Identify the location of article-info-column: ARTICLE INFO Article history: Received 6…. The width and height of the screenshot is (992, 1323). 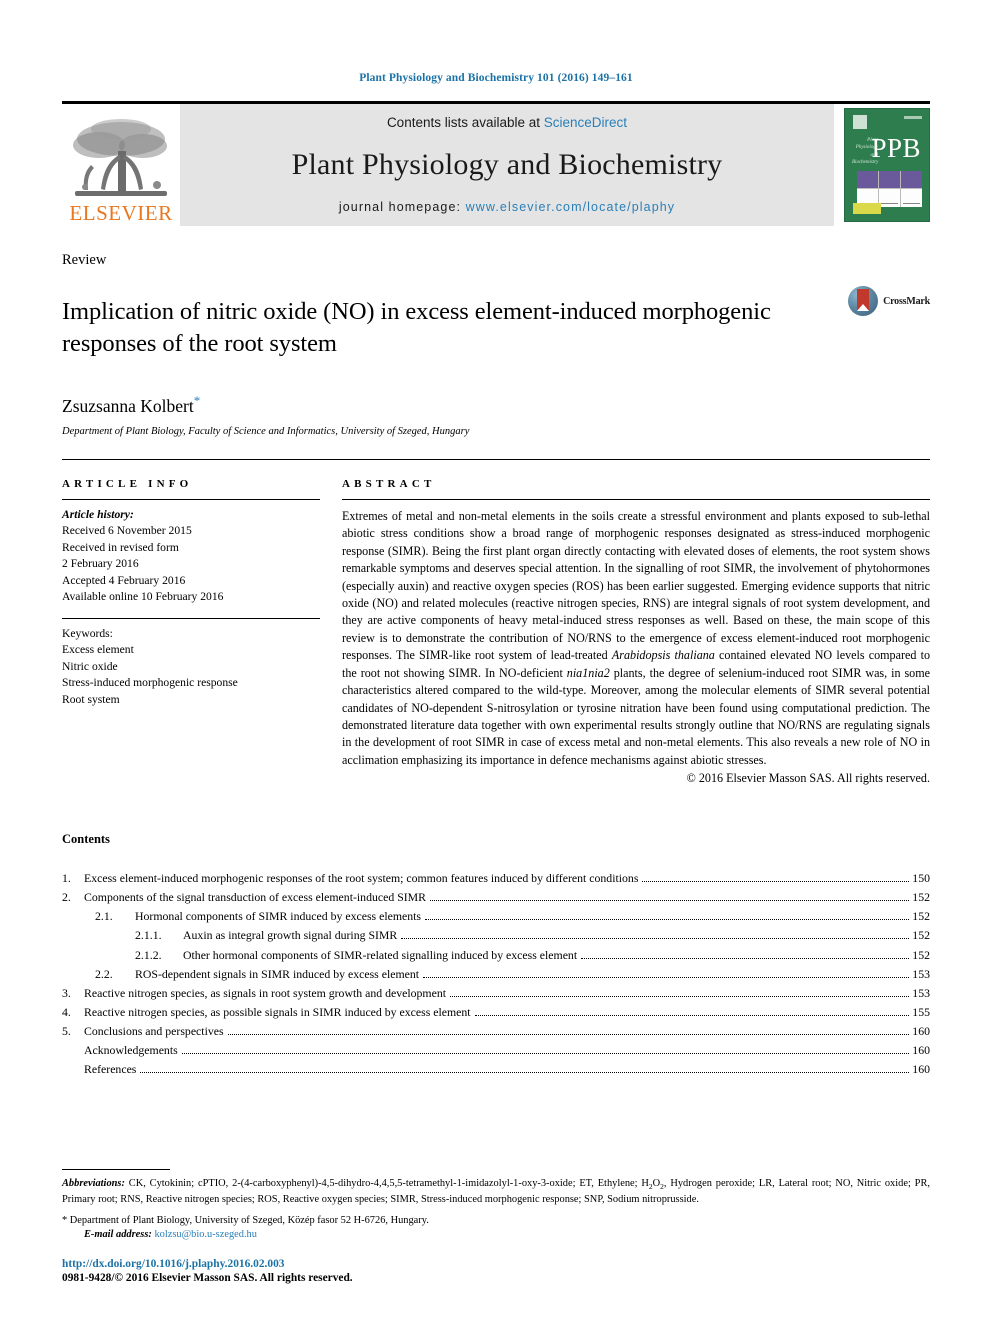
(191, 632).